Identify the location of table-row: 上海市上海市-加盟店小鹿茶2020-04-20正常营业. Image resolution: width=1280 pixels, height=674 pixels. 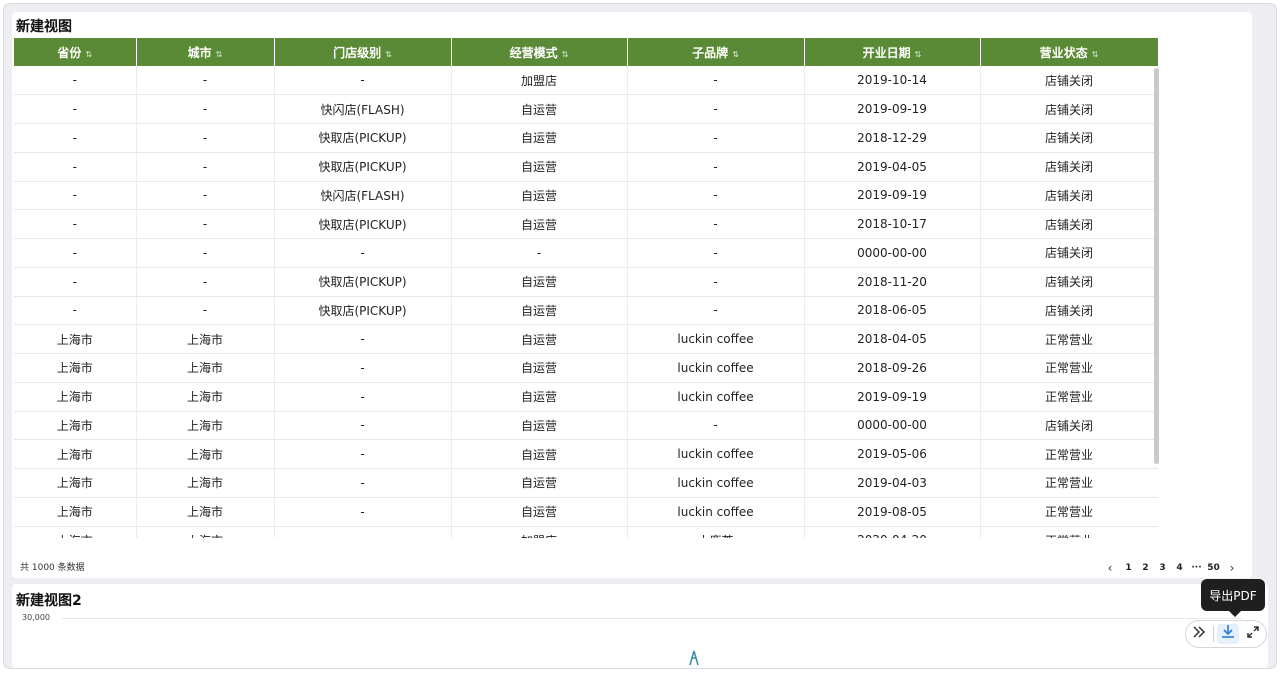
(586, 532).